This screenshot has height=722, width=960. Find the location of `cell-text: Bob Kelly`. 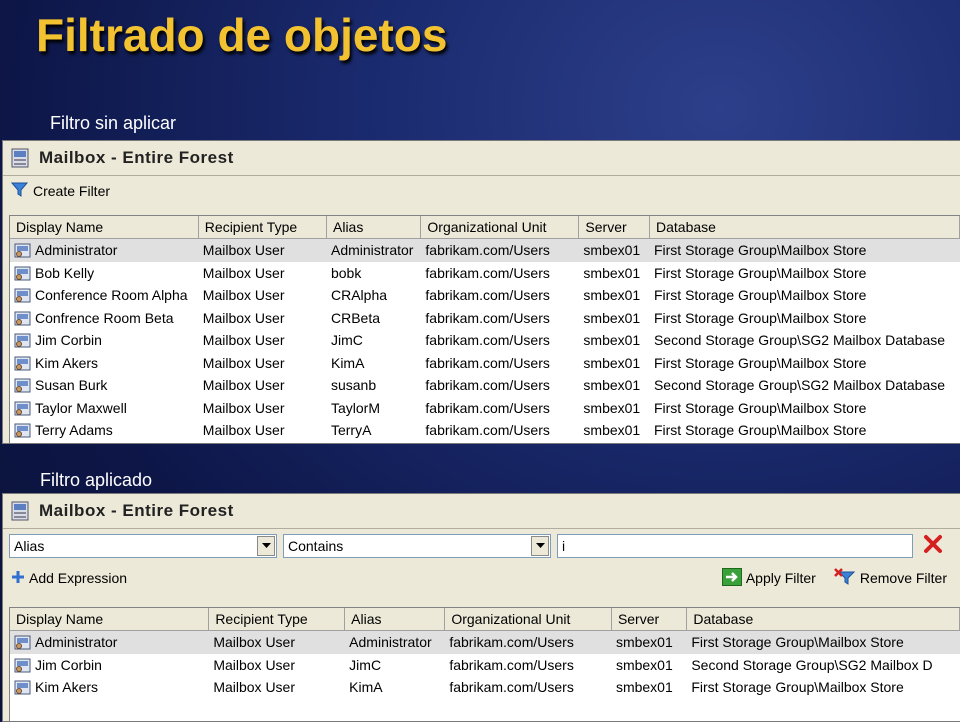

cell-text: Bob Kelly is located at coordinates (65, 272).